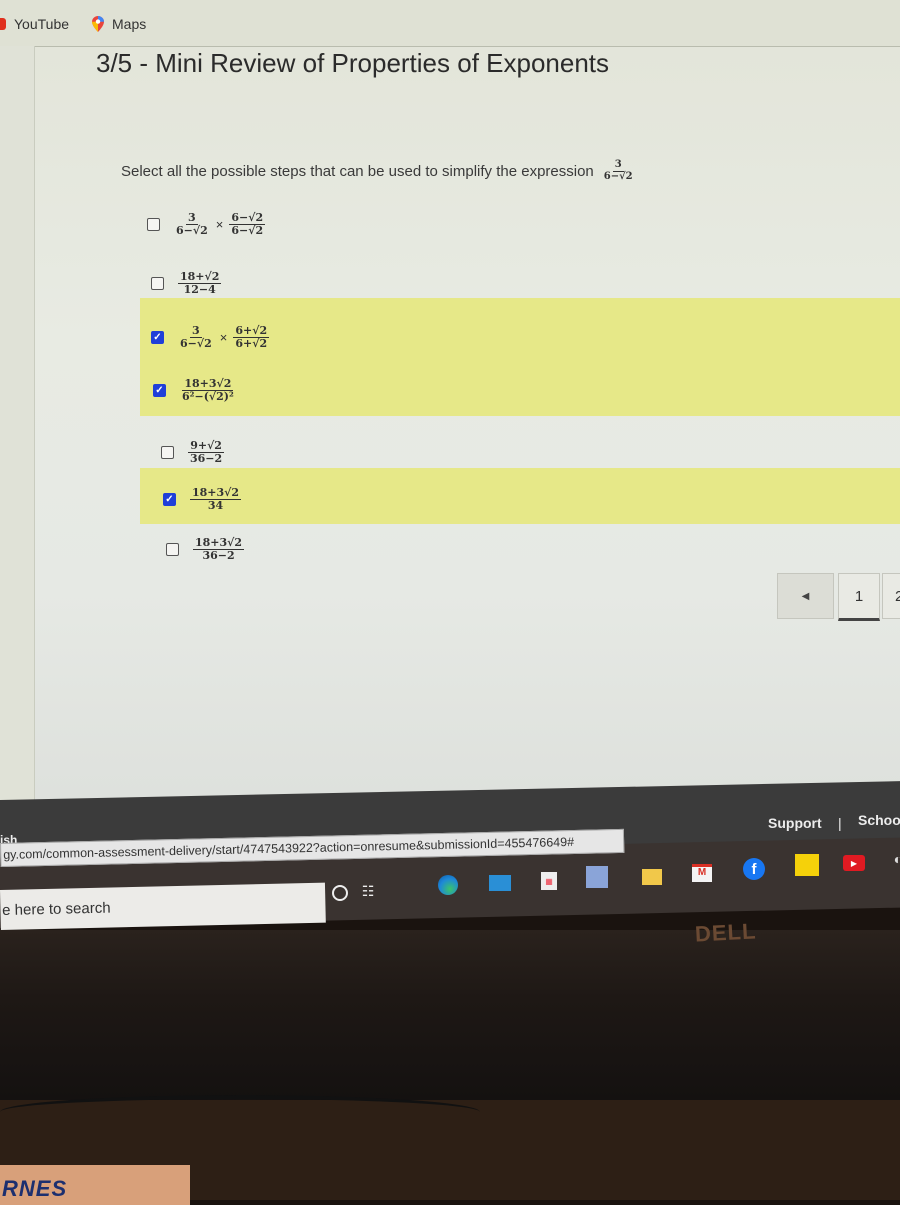  I want to click on option-fraction: 18+3√2 6²−(√2)², so click(208, 390).